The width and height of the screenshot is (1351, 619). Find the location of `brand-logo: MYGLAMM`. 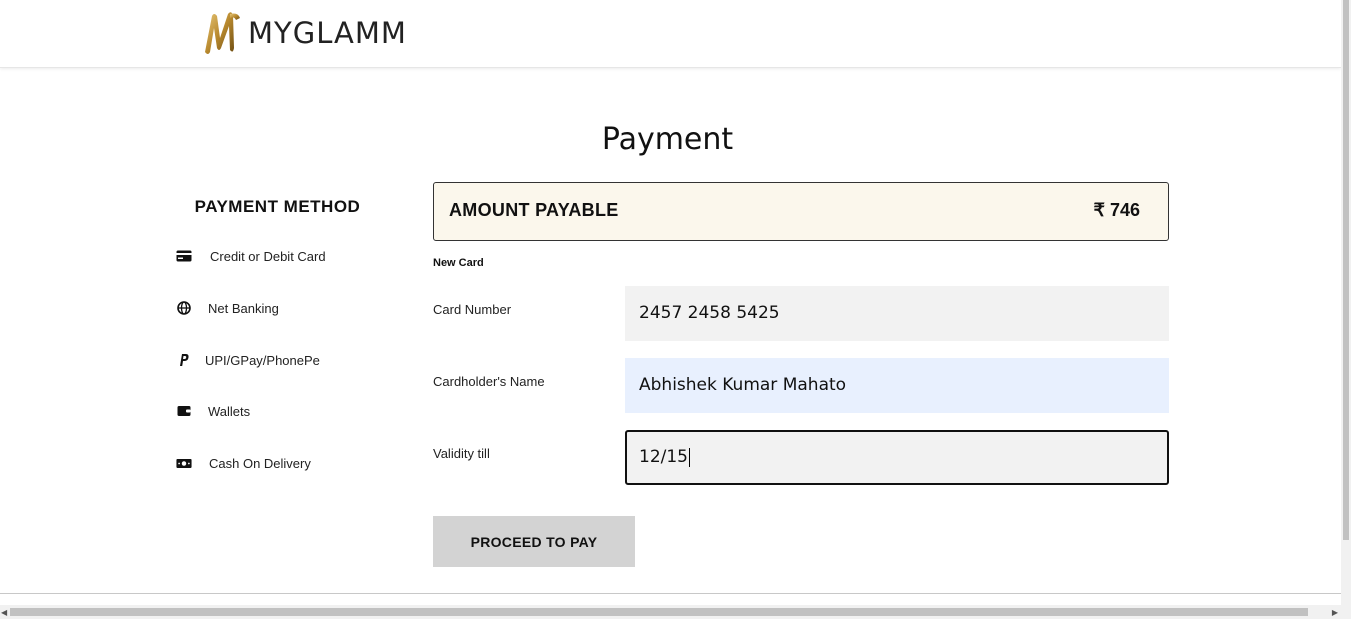

brand-logo: MYGLAMM is located at coordinates (303, 33).